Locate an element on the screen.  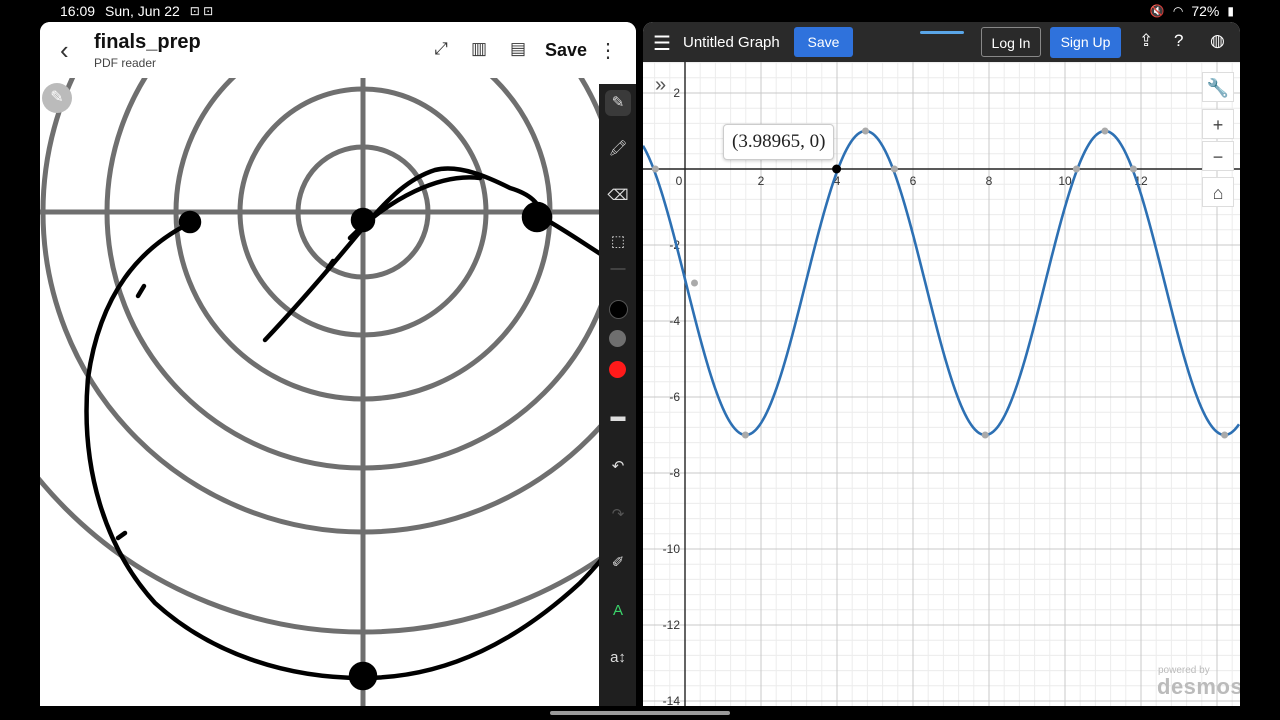
mute-icon: 🔇 is located at coordinates (1157, 11).